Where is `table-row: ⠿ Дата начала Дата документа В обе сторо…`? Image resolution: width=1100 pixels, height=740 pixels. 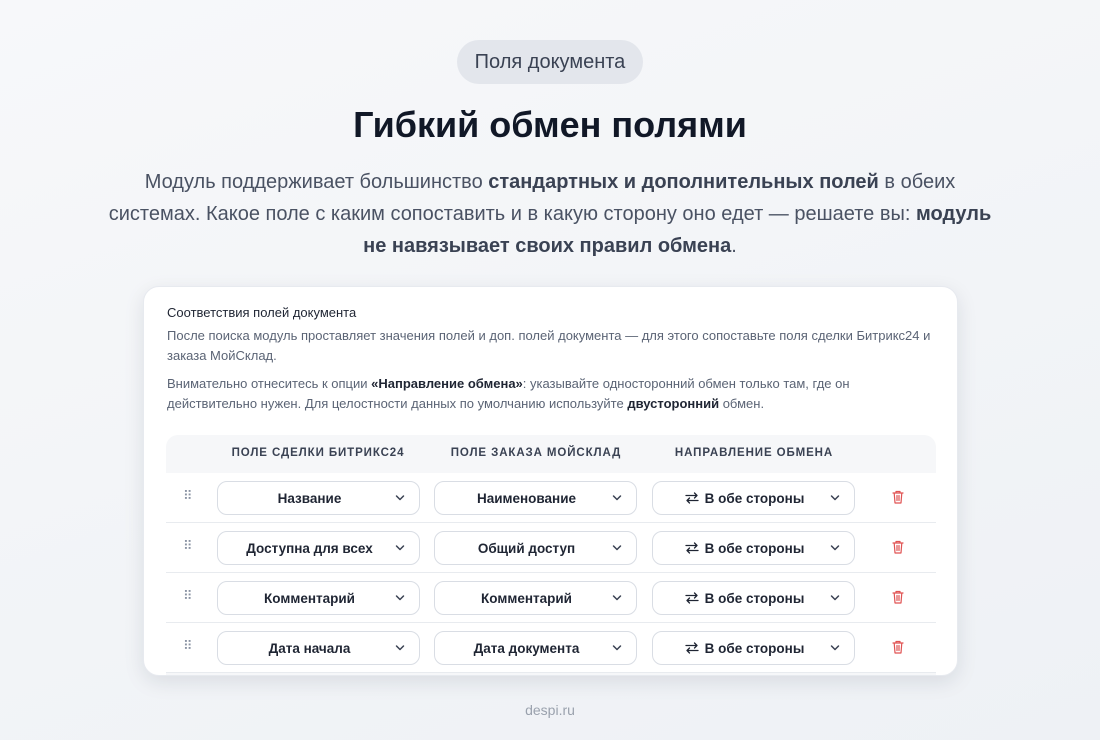
table-row: ⠿ Дата начала Дата документа В обе сторо… is located at coordinates (551, 648).